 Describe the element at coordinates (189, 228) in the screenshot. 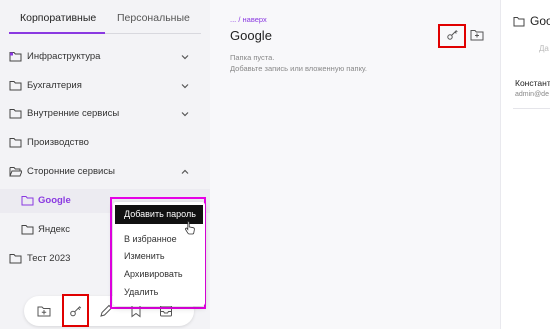

I see `hand-cursor-icon` at that location.